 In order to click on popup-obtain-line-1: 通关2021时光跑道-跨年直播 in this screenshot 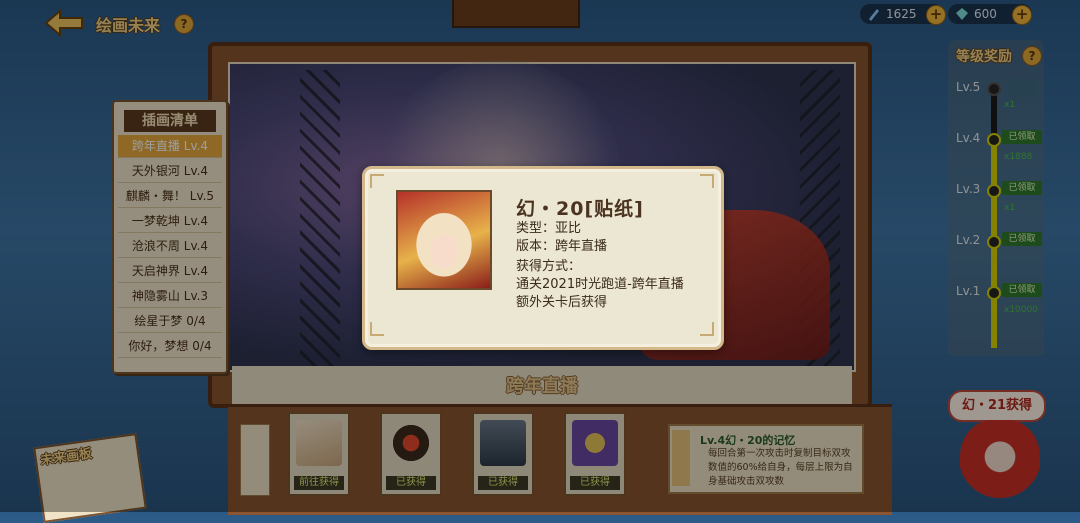, I will do `click(600, 284)`.